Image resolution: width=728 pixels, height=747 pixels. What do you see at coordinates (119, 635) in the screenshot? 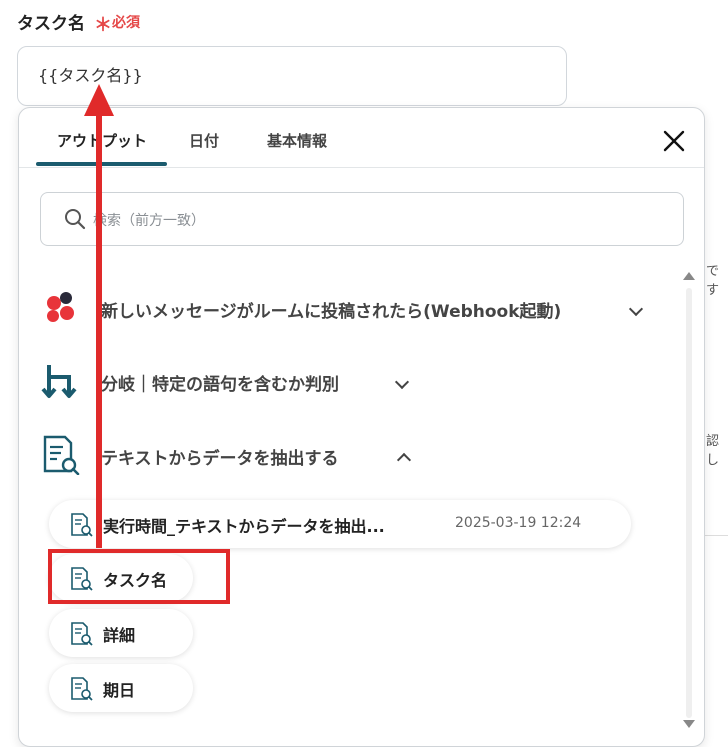
I see `item-label: 詳細` at bounding box center [119, 635].